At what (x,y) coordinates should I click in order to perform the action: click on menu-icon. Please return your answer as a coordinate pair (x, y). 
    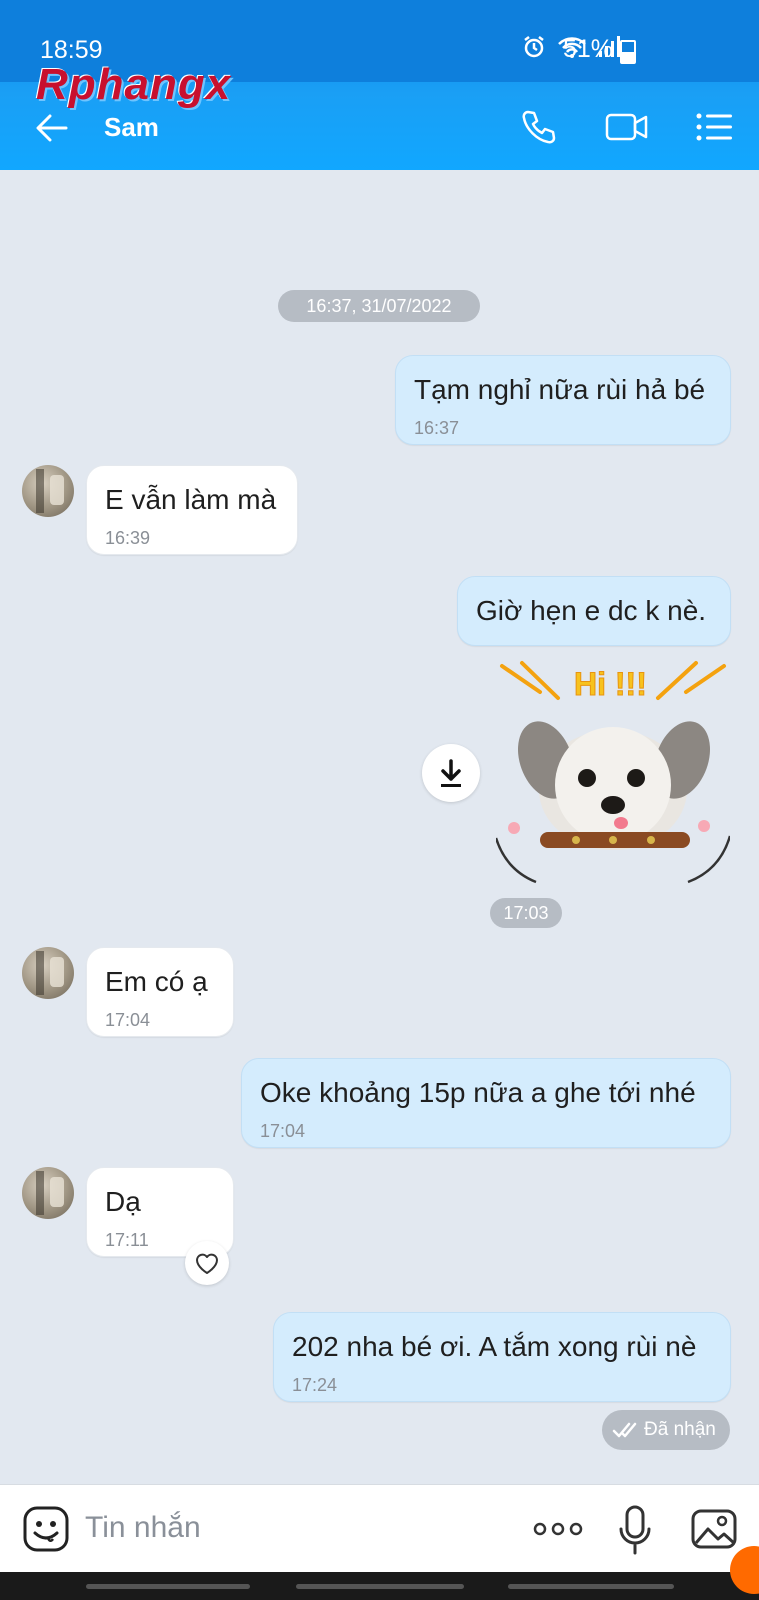
    Looking at the image, I should click on (715, 127).